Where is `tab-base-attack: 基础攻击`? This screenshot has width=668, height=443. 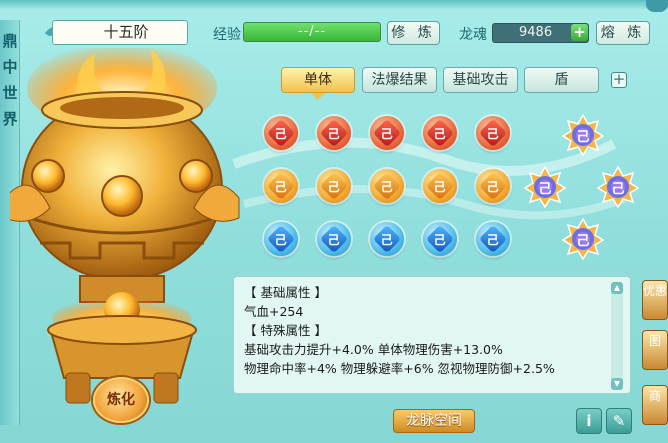
tab-base-attack: 基础攻击 is located at coordinates (480, 80).